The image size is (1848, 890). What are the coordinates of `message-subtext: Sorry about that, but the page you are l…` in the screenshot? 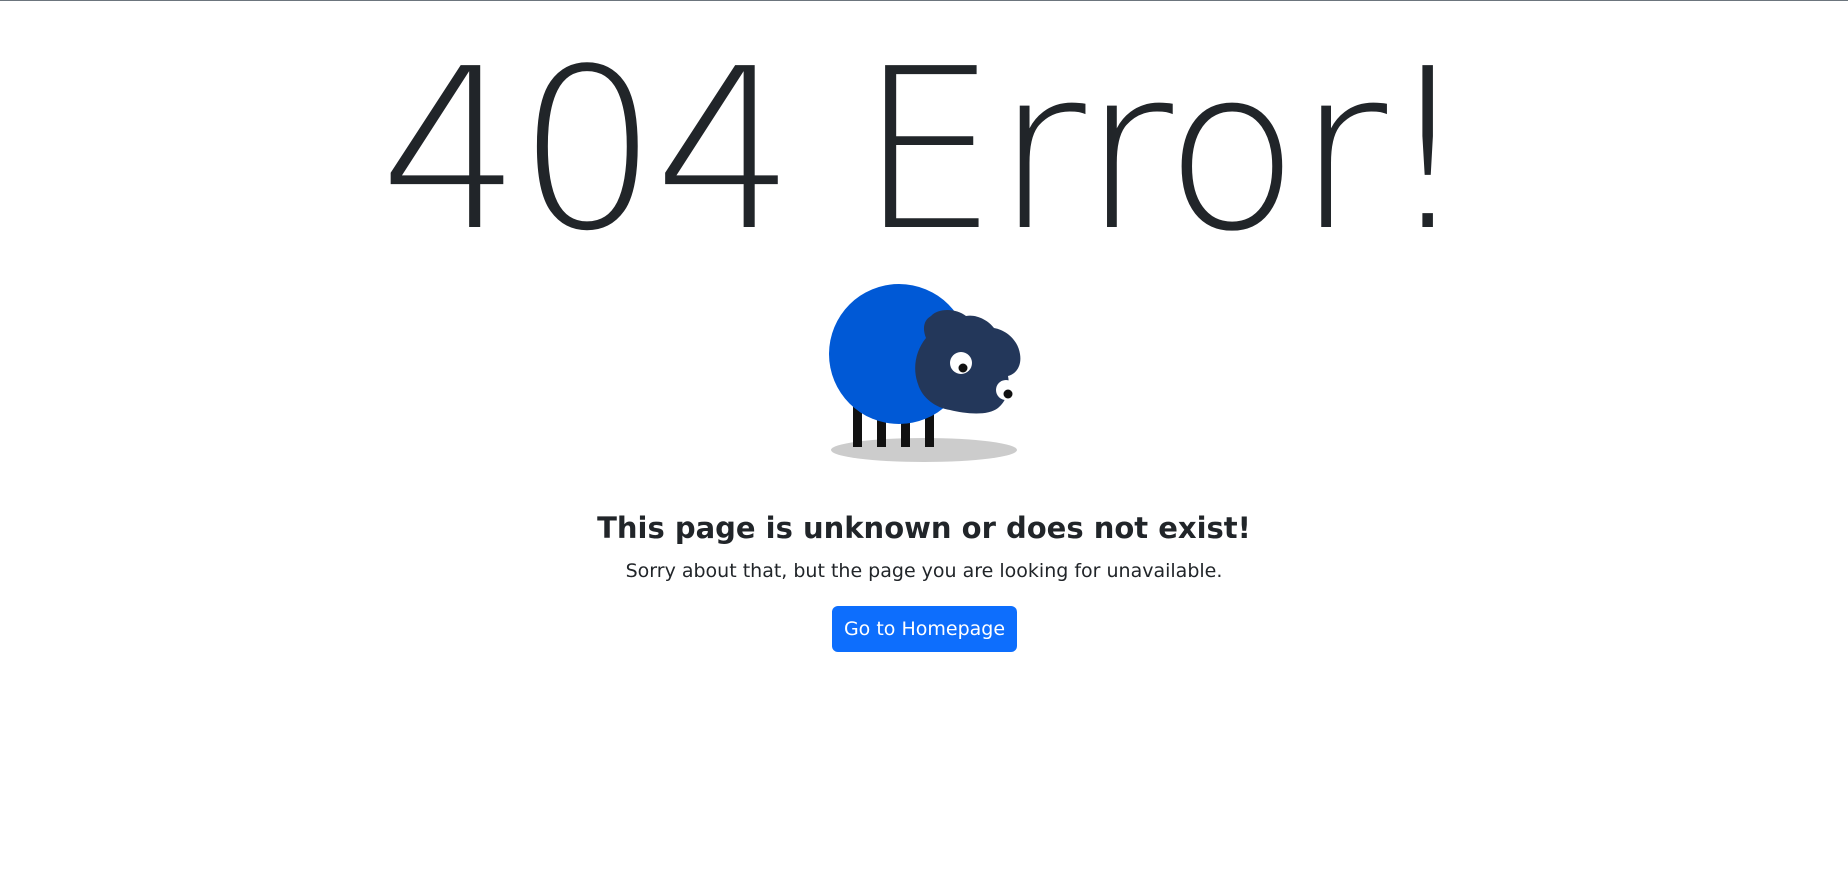 It's located at (924, 571).